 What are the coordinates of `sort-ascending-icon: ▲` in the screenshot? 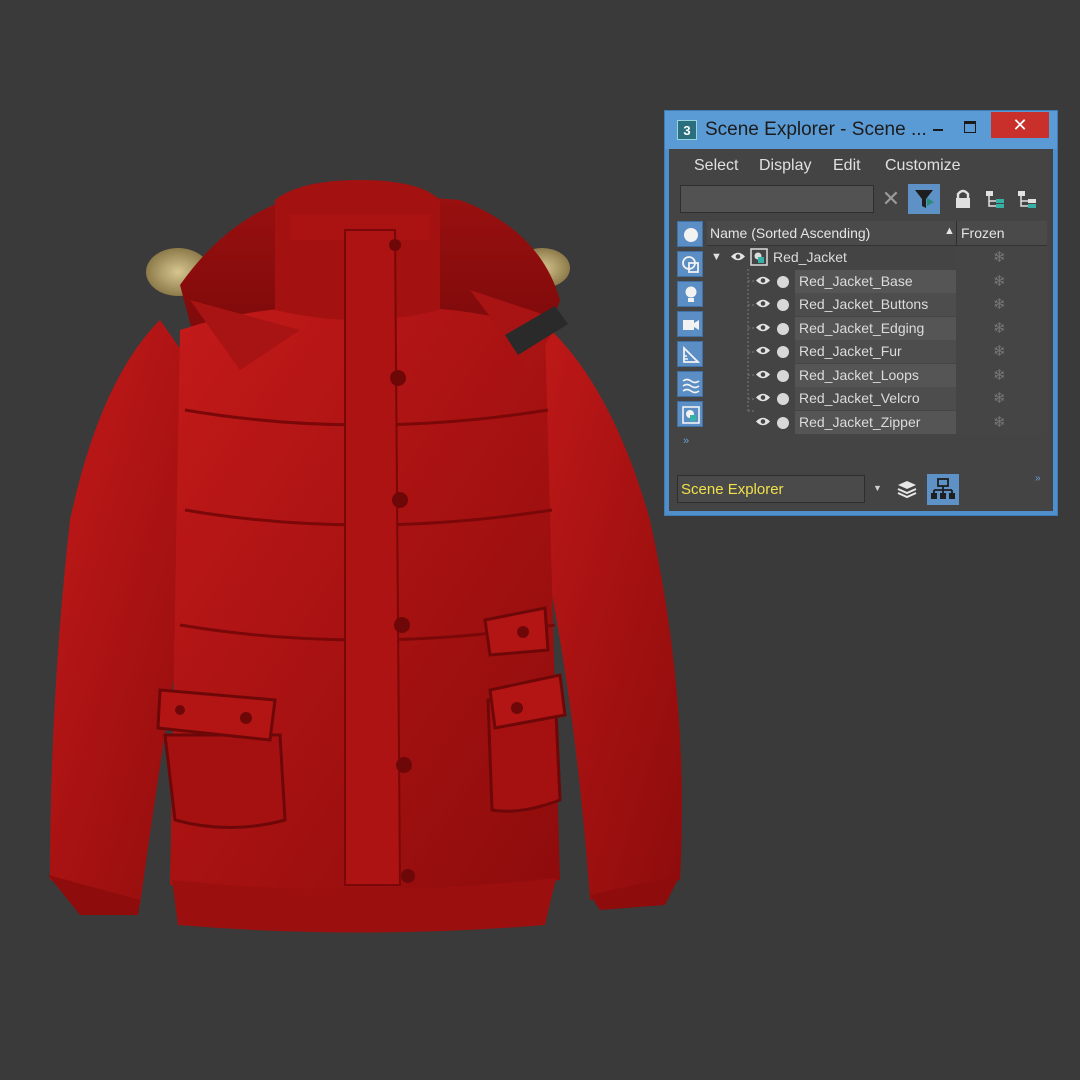 It's located at (949, 231).